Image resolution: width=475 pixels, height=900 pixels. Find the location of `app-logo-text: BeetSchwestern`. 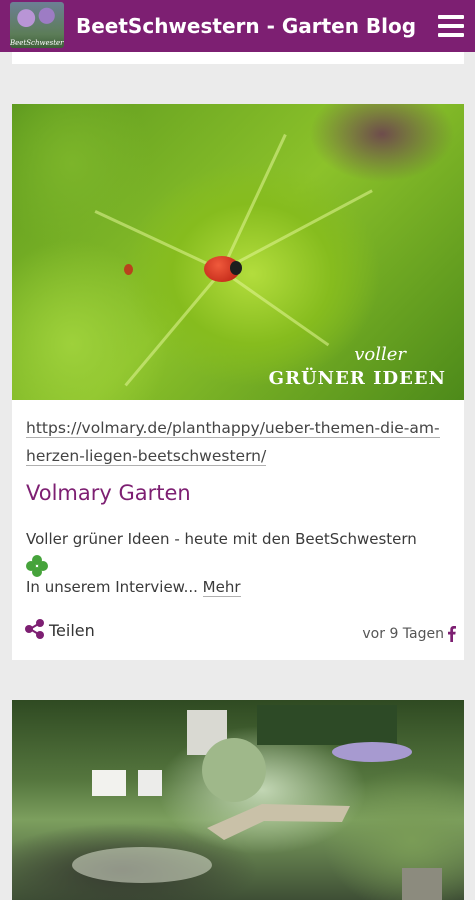

app-logo-text: BeetSchwestern is located at coordinates (37, 43).